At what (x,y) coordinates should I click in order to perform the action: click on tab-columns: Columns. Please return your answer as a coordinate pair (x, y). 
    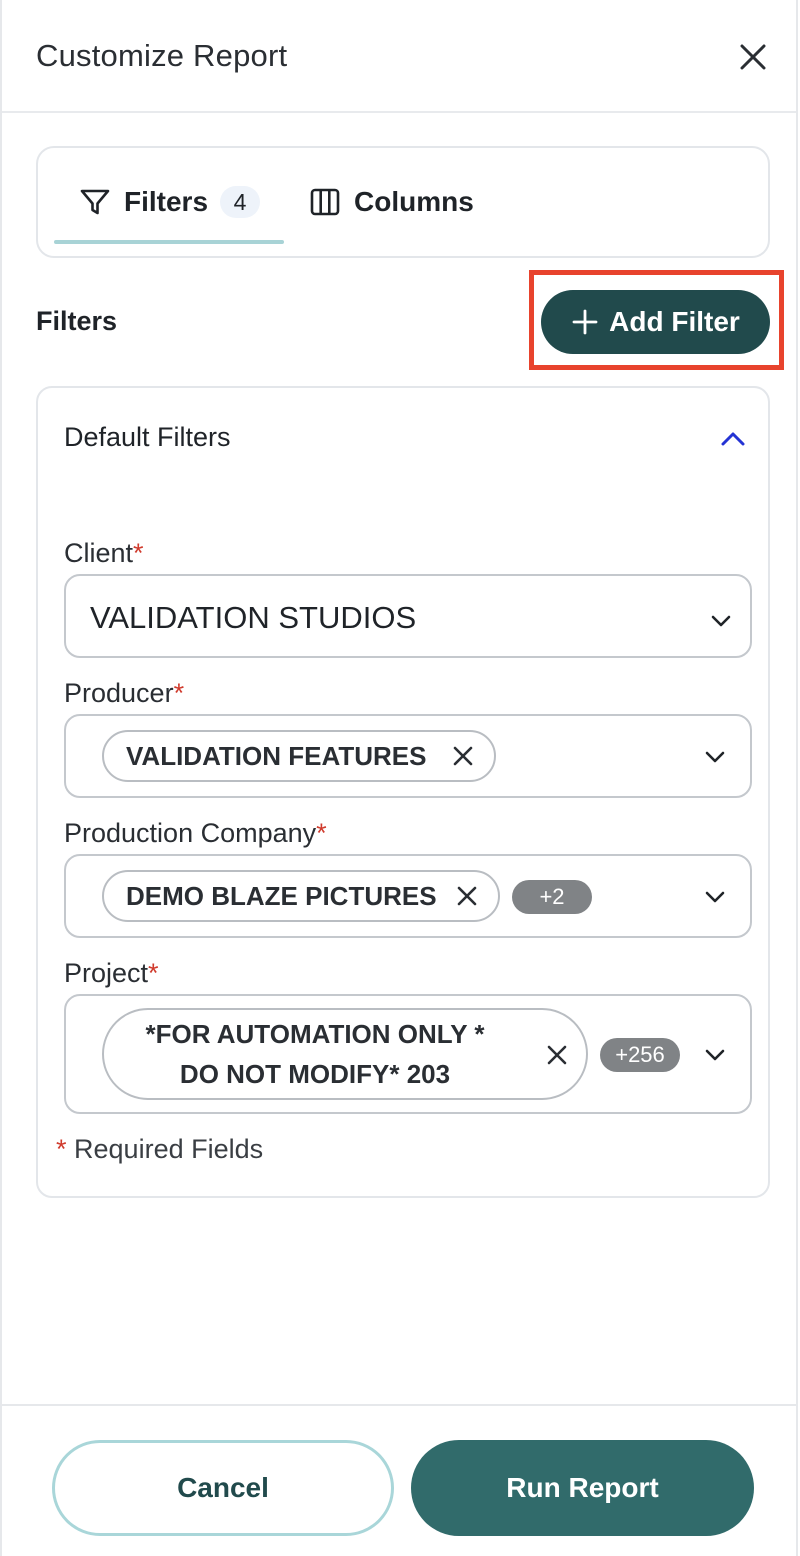
    Looking at the image, I should click on (391, 202).